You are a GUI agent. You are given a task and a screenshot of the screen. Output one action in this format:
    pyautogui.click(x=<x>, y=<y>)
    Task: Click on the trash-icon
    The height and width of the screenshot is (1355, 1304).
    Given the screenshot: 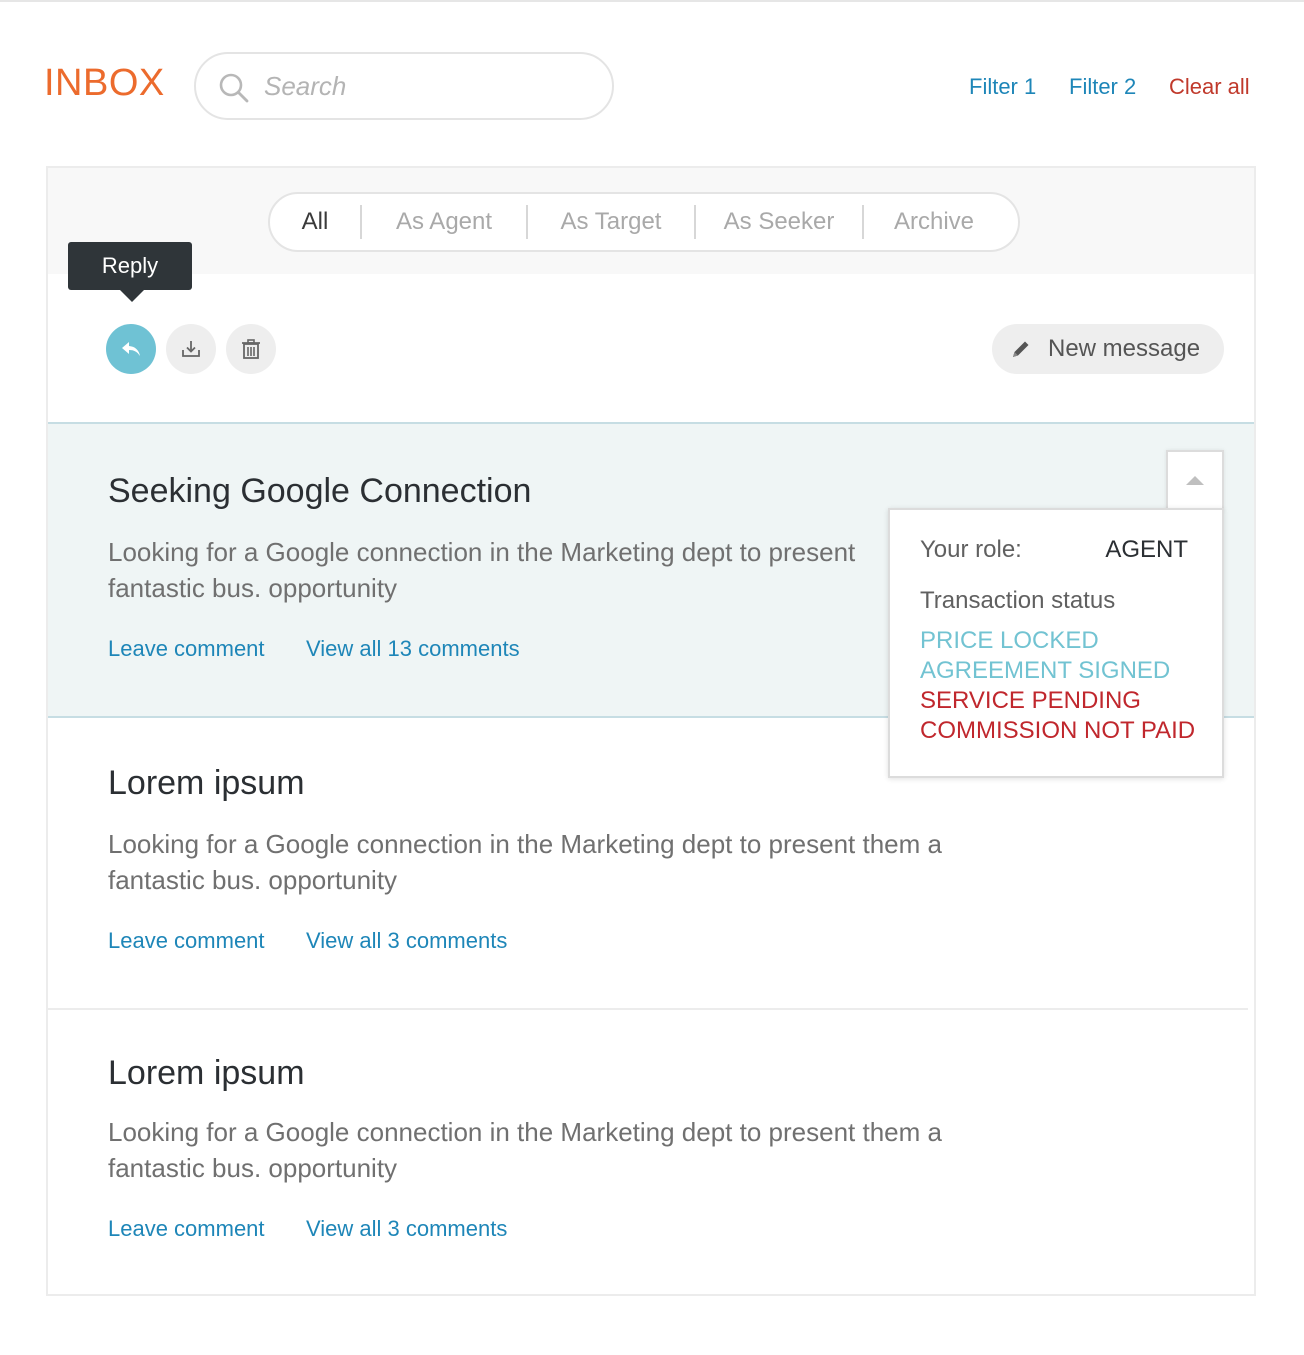 What is the action you would take?
    pyautogui.click(x=251, y=349)
    